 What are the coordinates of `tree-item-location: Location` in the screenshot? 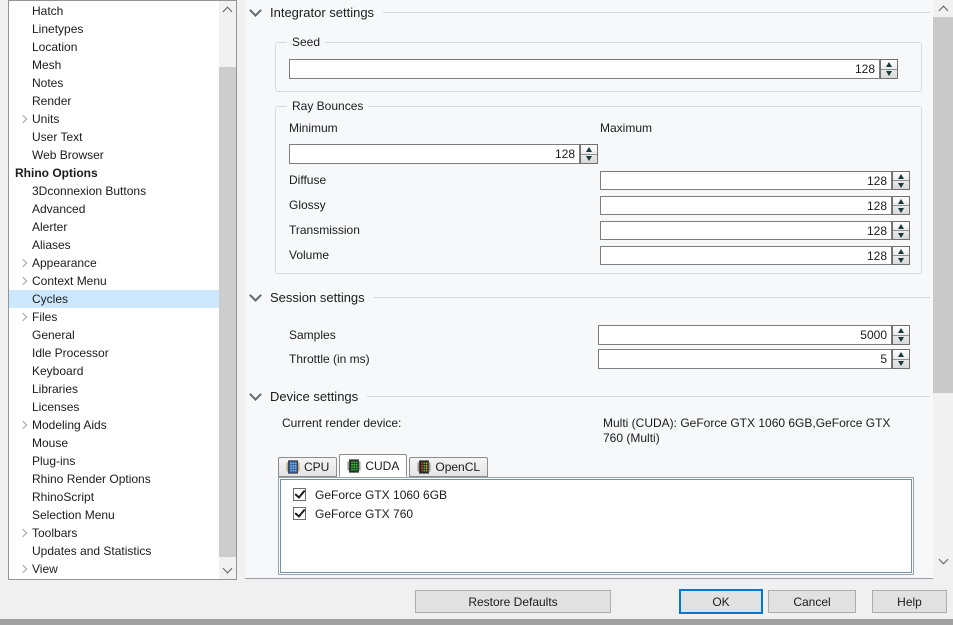 It's located at (114, 47).